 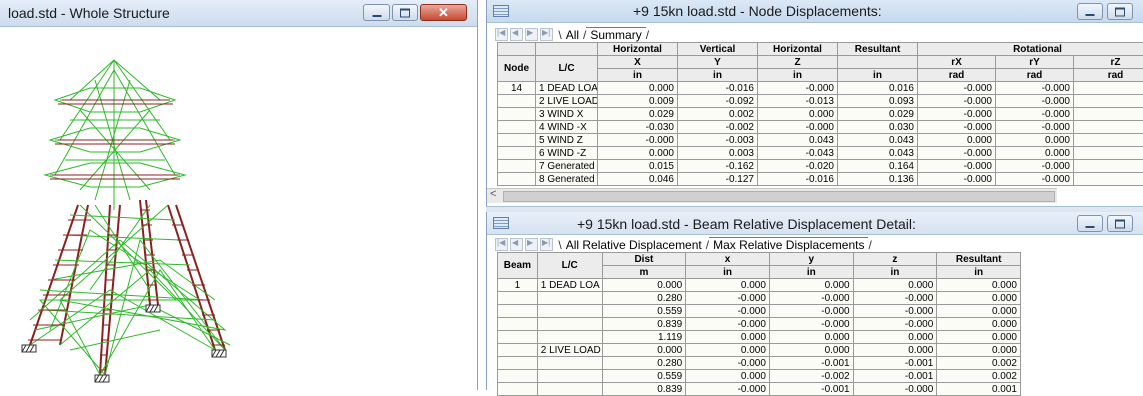 What do you see at coordinates (798, 153) in the screenshot?
I see `z-cell: -0.043` at bounding box center [798, 153].